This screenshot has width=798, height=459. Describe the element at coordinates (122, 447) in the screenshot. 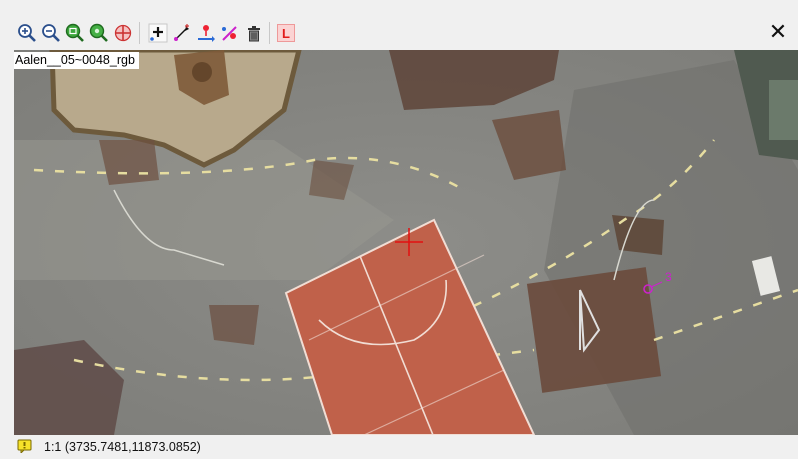

I see `status-coordinates: 1:1 (3735.7481,11873.0852)` at that location.